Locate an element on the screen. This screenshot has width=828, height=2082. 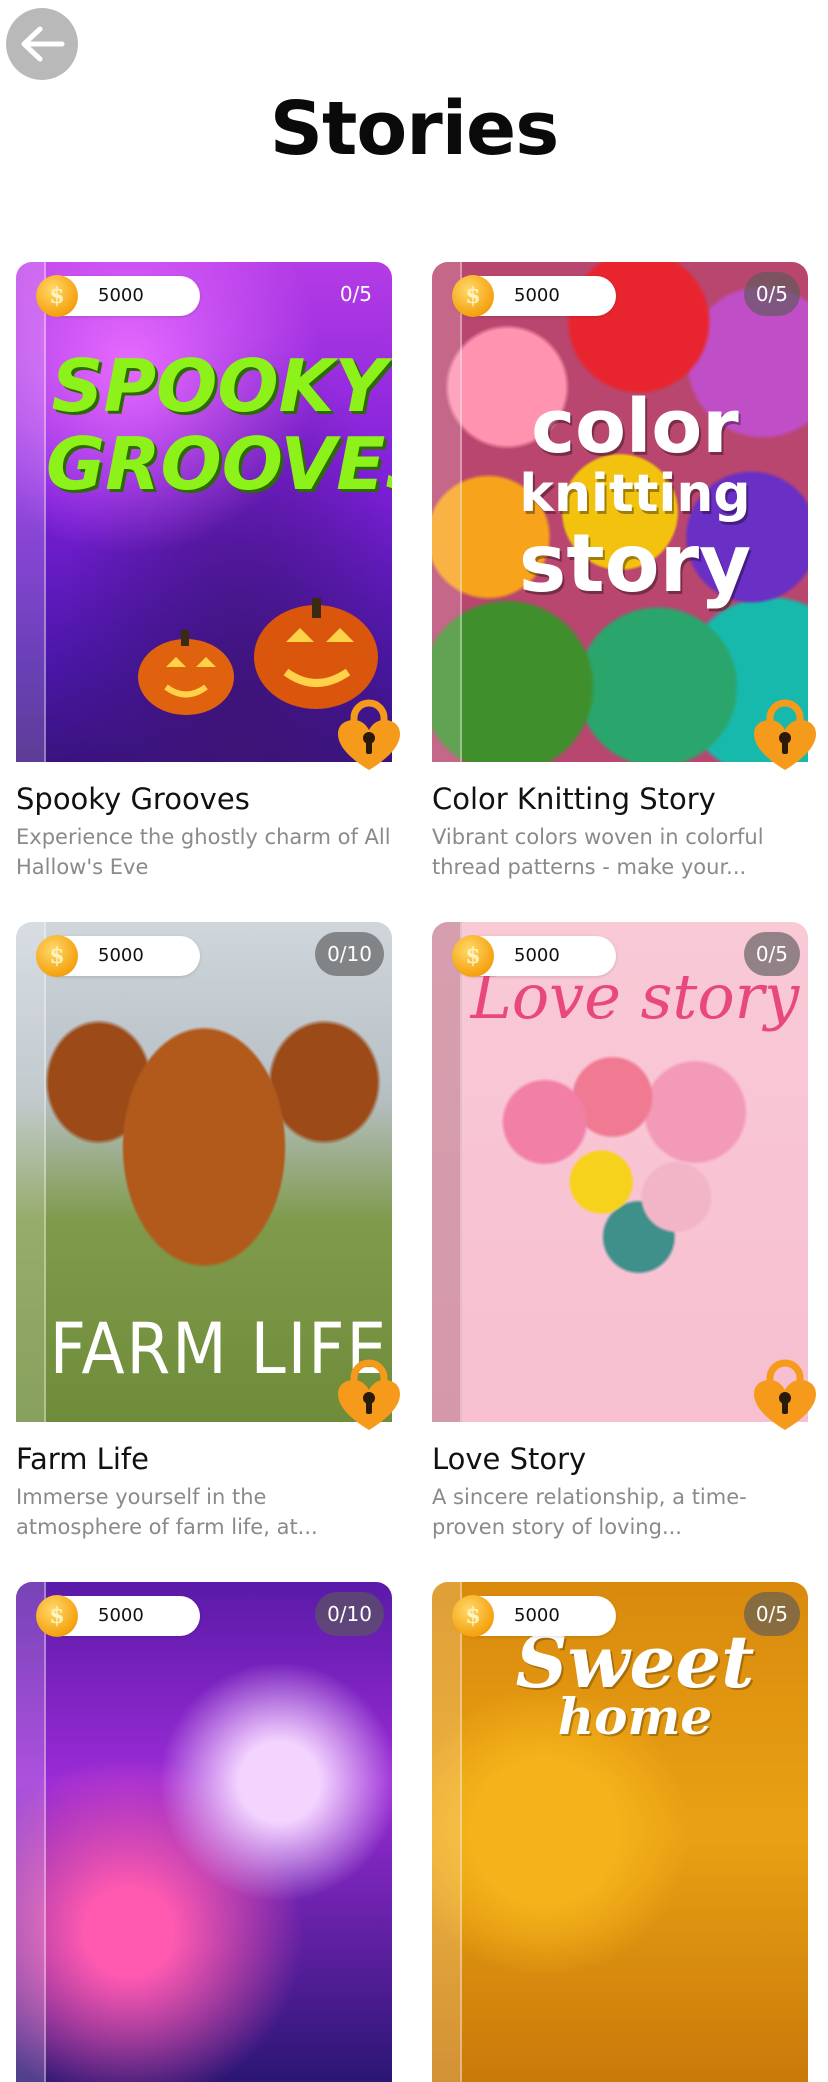
back-button is located at coordinates (42, 44).